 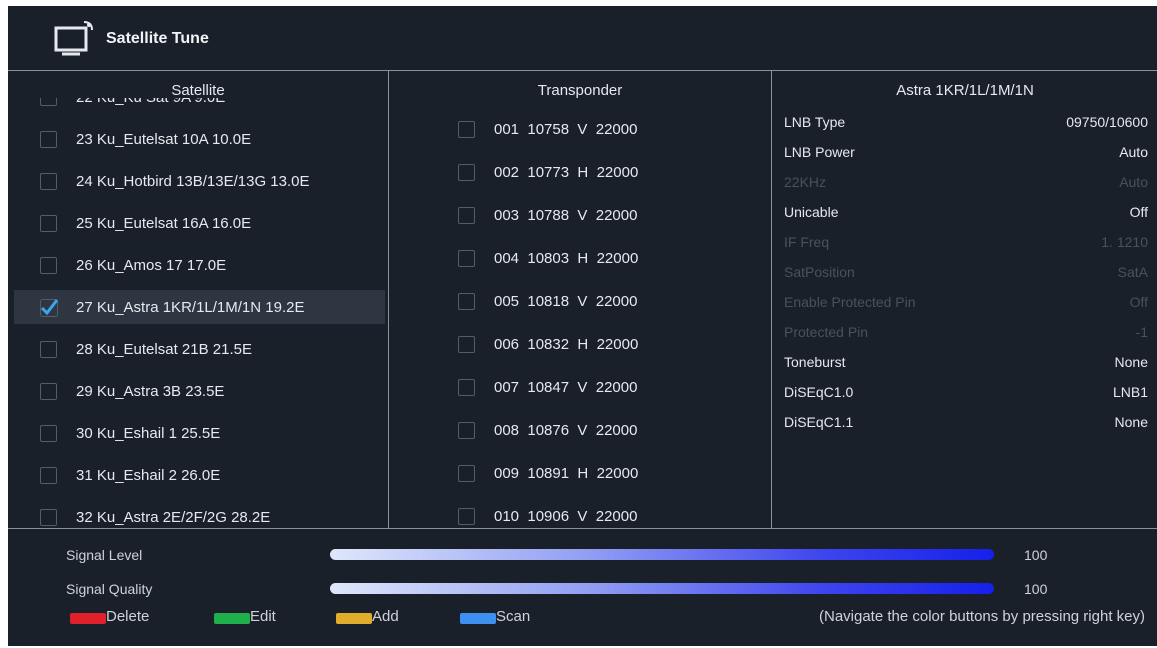 What do you see at coordinates (198, 433) in the screenshot?
I see `satellite-row: 30 Ku_Eshail 1 25.5E` at bounding box center [198, 433].